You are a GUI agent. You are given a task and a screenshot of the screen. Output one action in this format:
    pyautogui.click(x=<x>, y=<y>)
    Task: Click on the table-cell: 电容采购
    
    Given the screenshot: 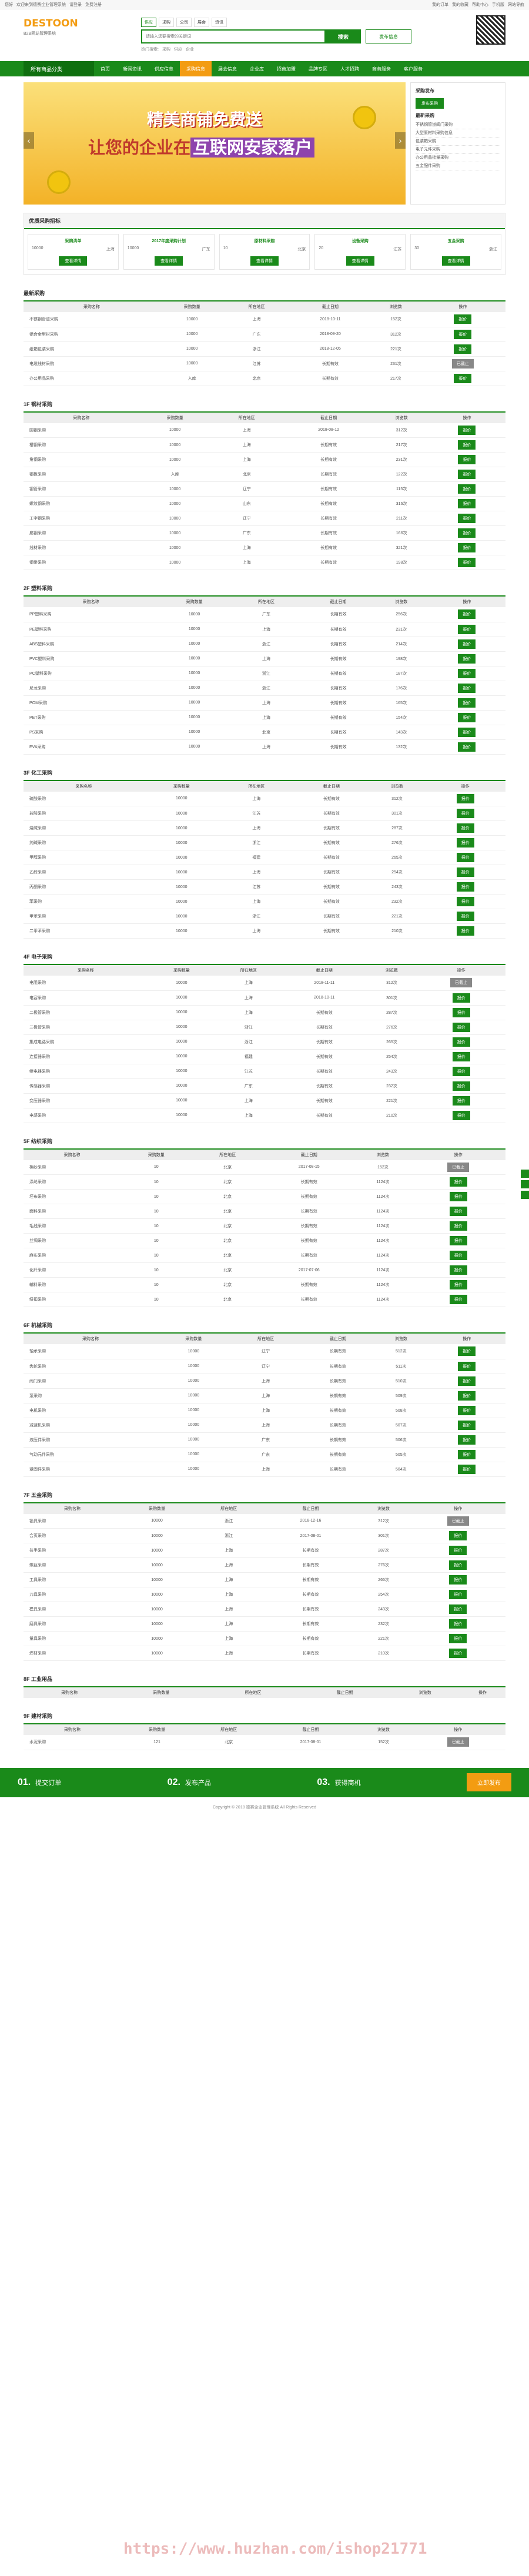 What is the action you would take?
    pyautogui.click(x=86, y=998)
    